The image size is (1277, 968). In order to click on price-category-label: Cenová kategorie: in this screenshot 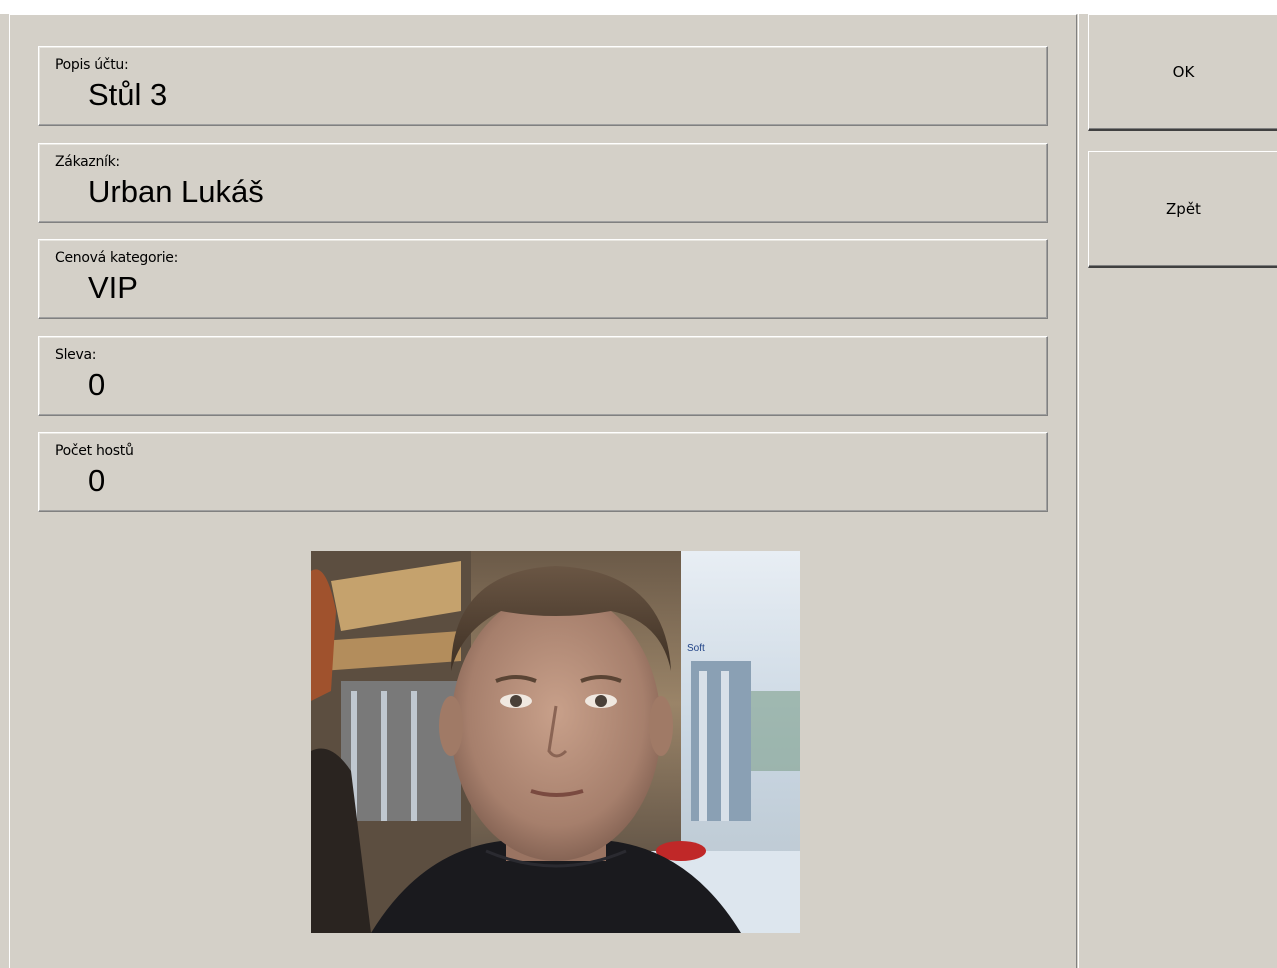, I will do `click(117, 258)`.